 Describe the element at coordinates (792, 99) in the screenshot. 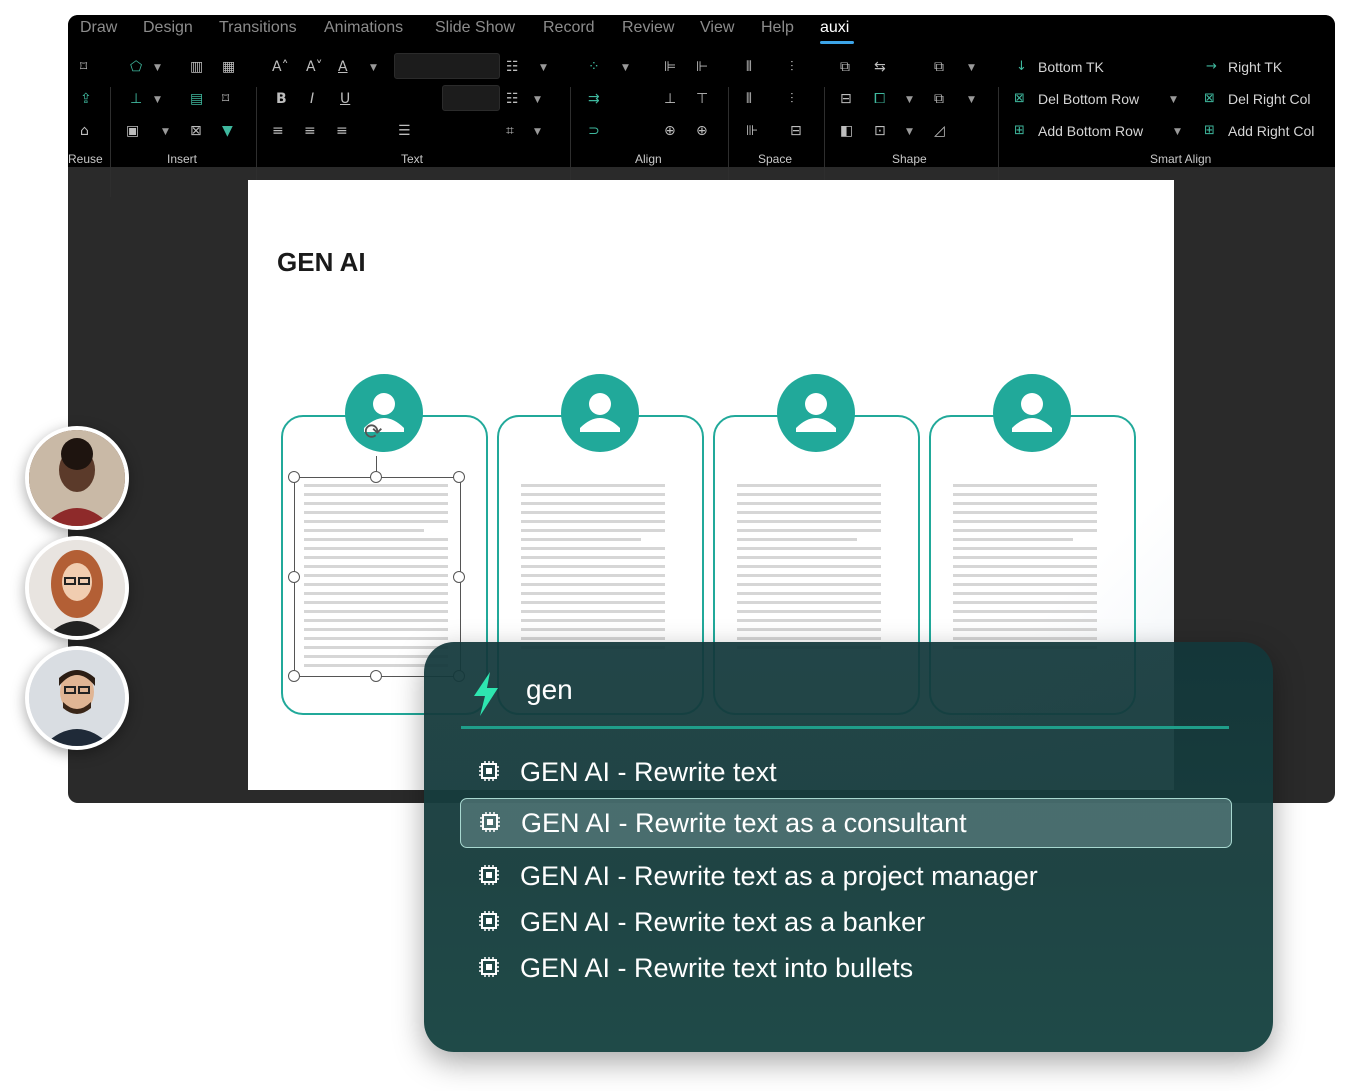

I see `space-even-vertical-icon: ⫶` at that location.